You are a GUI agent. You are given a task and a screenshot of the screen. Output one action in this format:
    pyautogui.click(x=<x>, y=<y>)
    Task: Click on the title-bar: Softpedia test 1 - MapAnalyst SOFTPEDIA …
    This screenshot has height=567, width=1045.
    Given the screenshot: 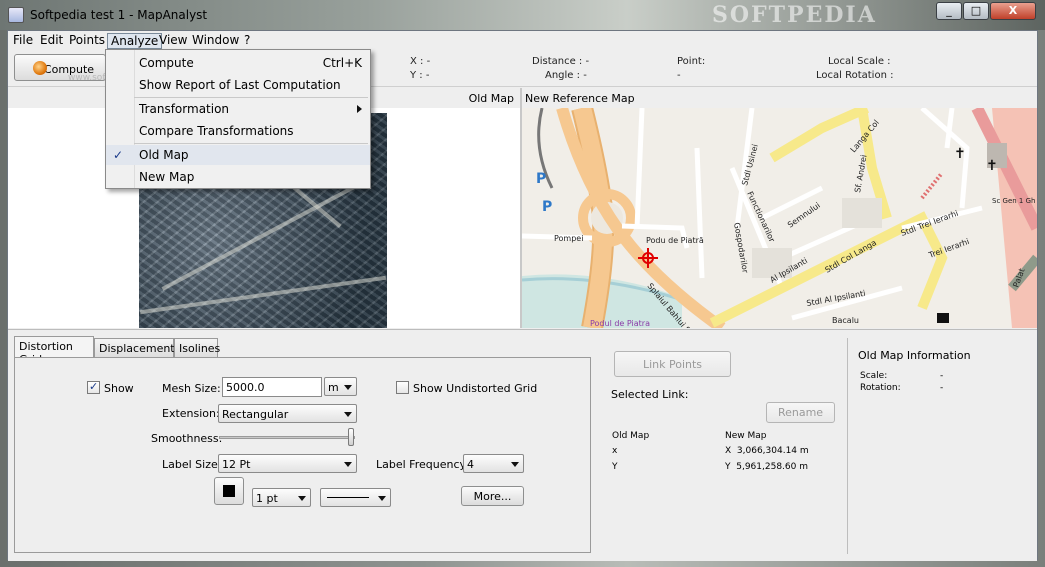 What is the action you would take?
    pyautogui.click(x=522, y=15)
    